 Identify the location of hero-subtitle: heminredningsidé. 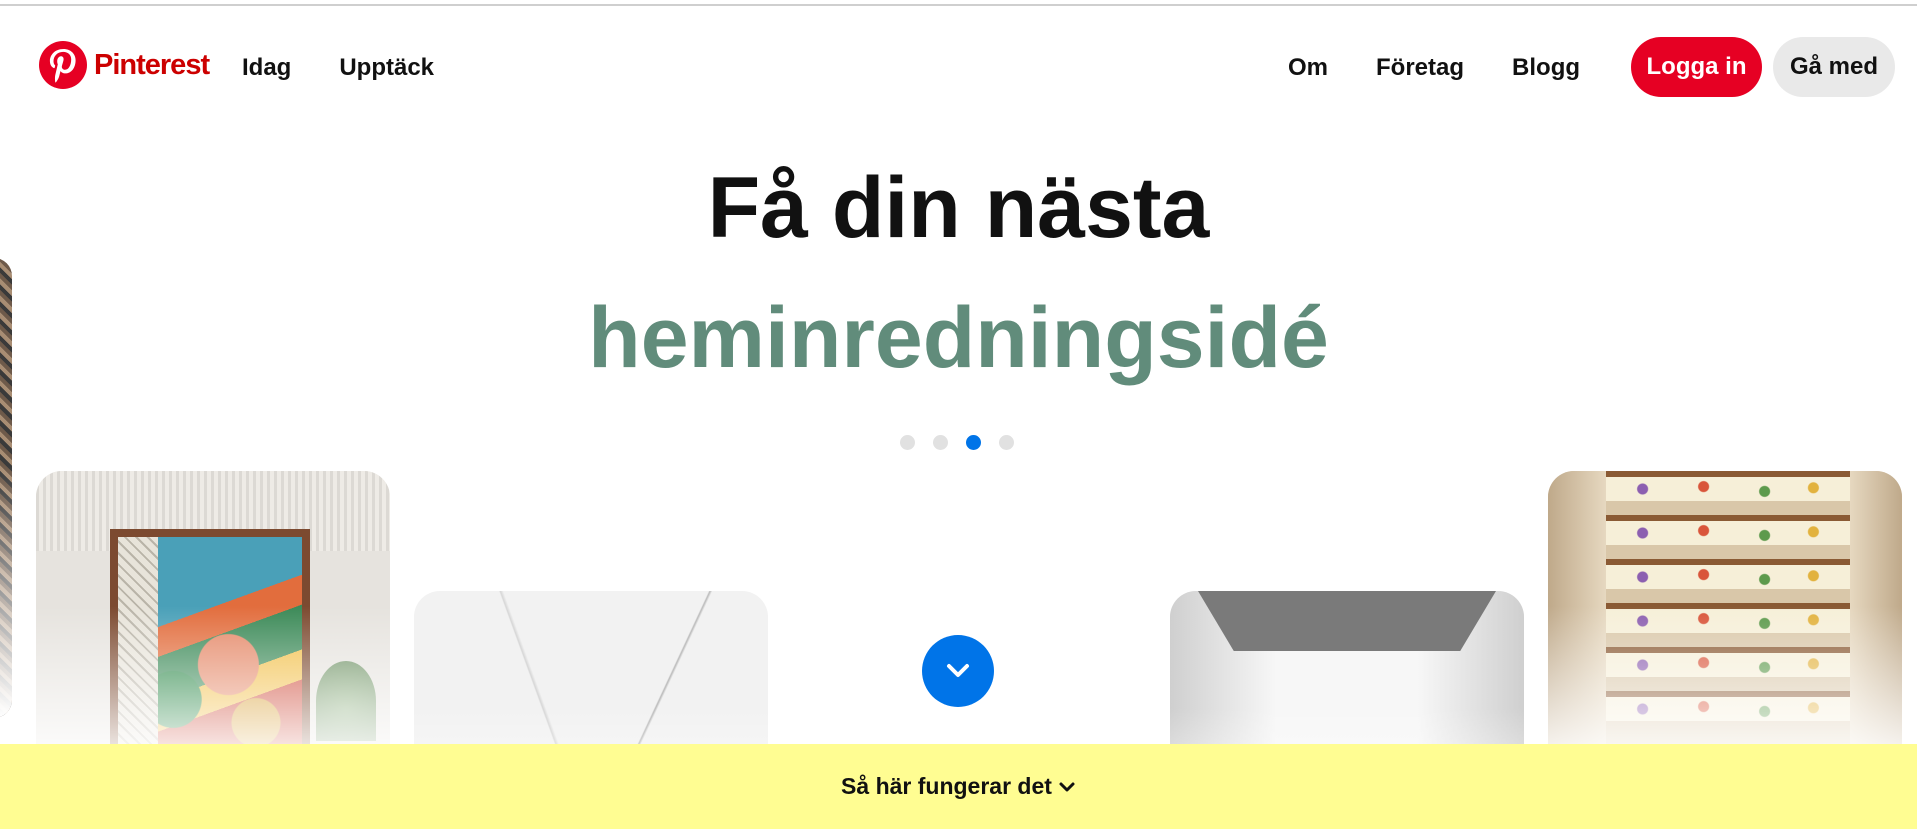
(958, 338).